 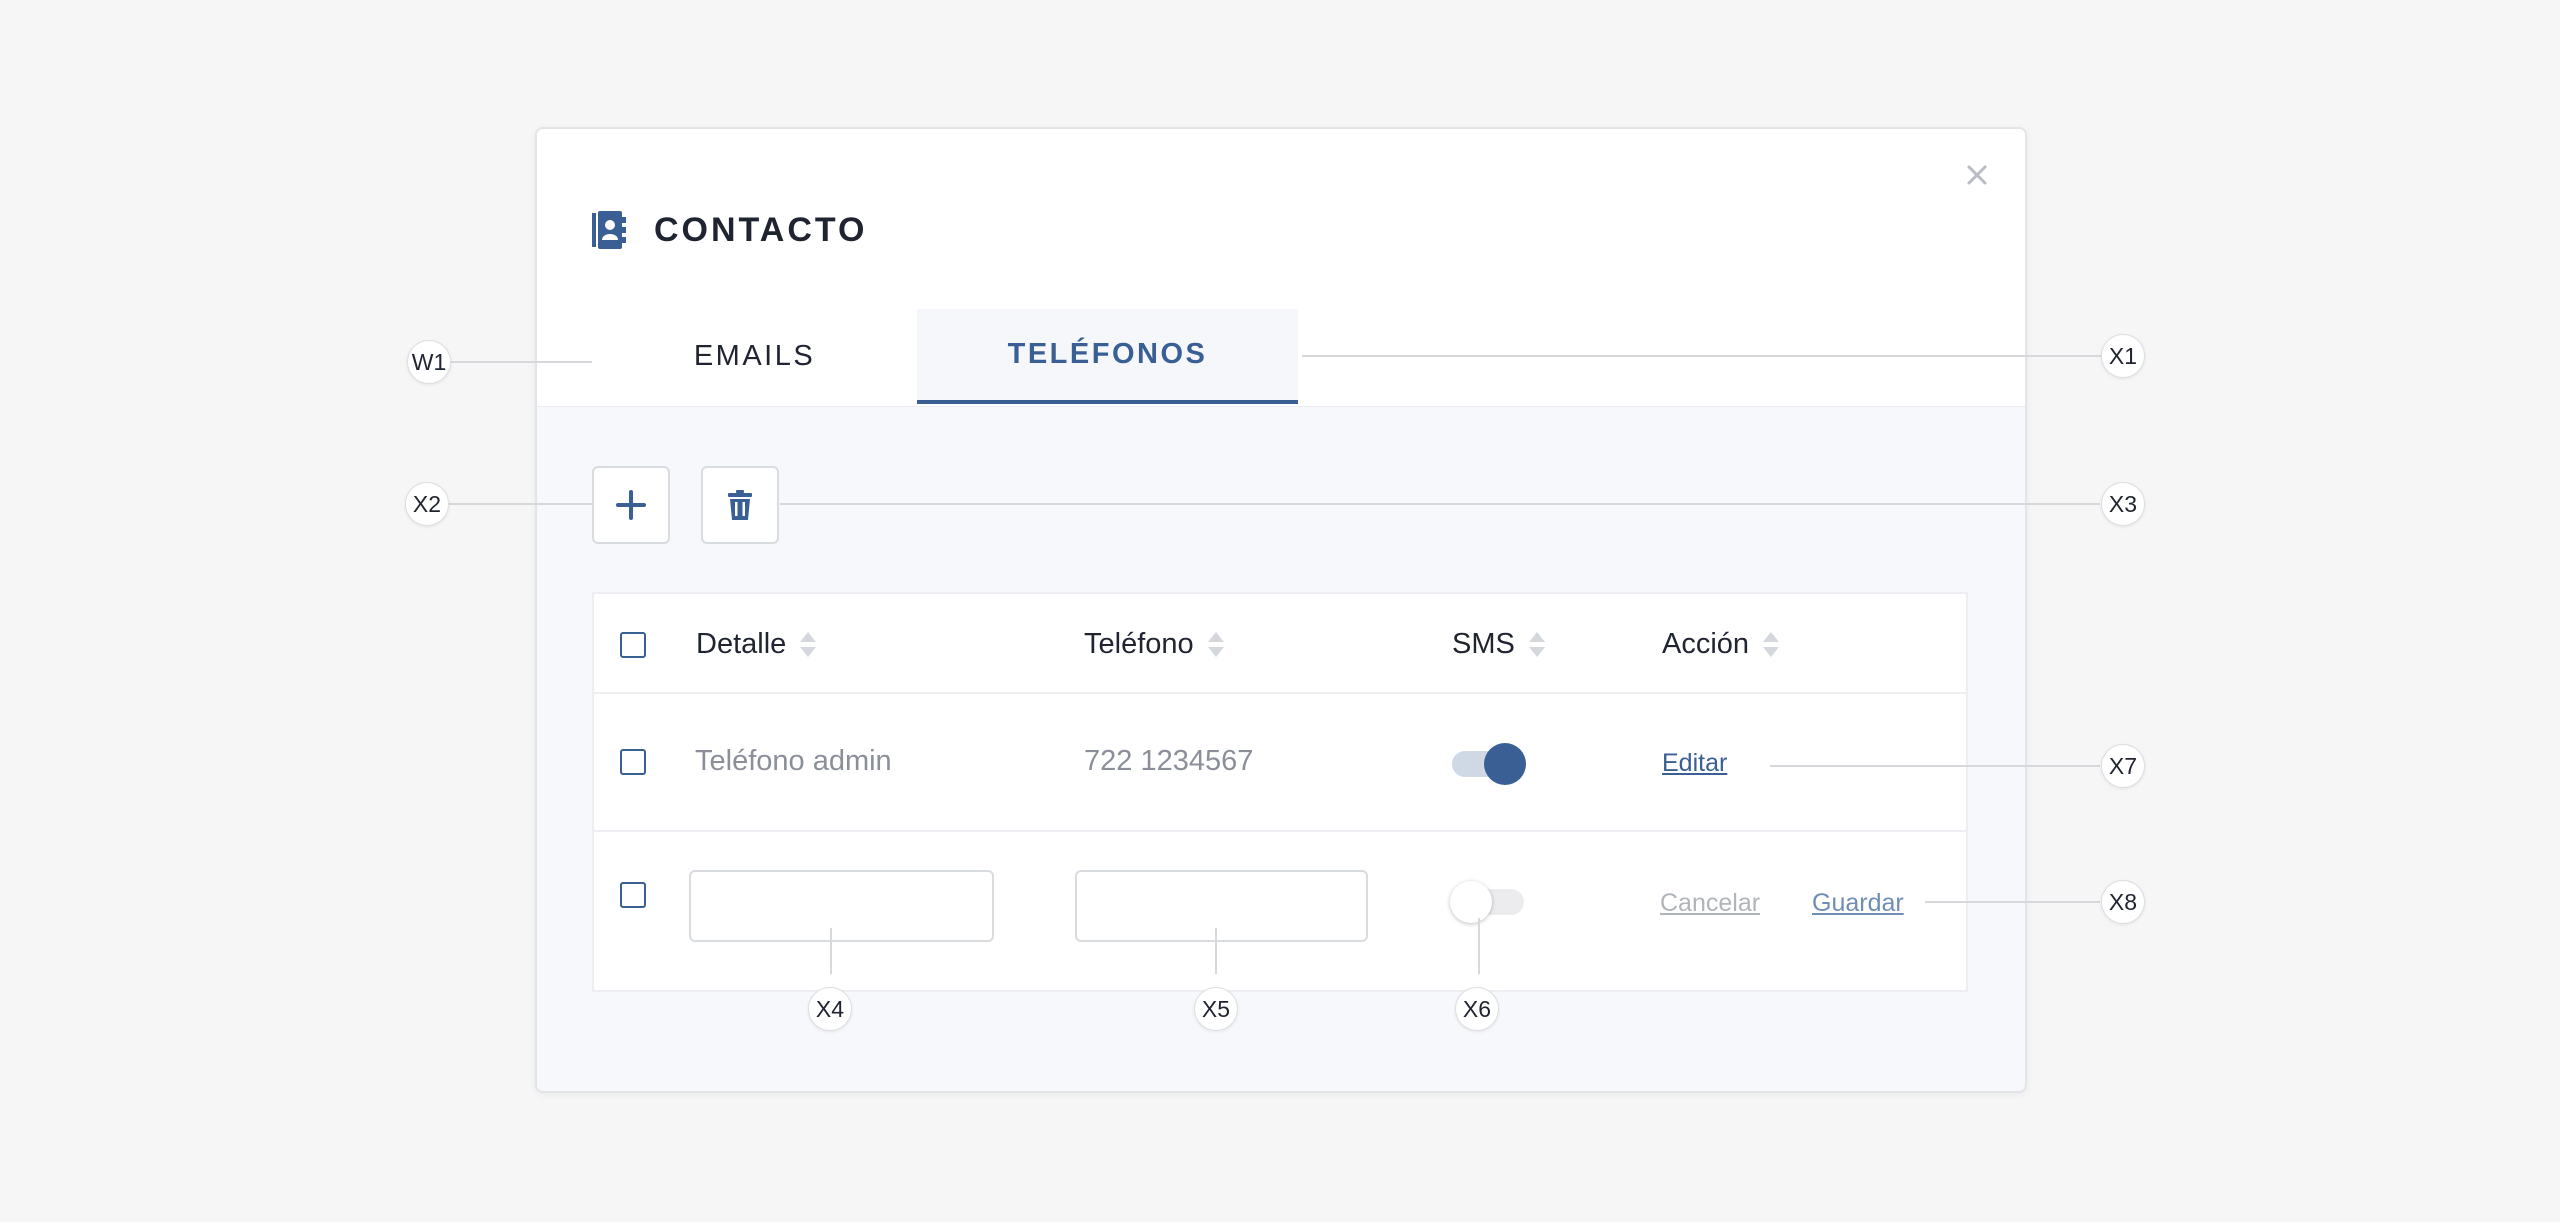 What do you see at coordinates (429, 362) in the screenshot?
I see `annotation-marker: W1` at bounding box center [429, 362].